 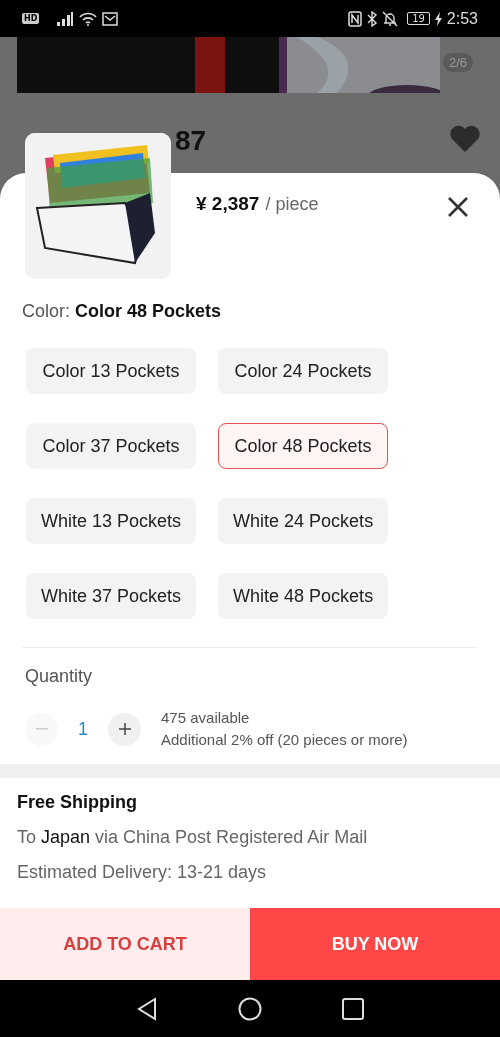 I want to click on delivery-estimate: Estimated Delivery: 13-21 days, so click(x=142, y=872).